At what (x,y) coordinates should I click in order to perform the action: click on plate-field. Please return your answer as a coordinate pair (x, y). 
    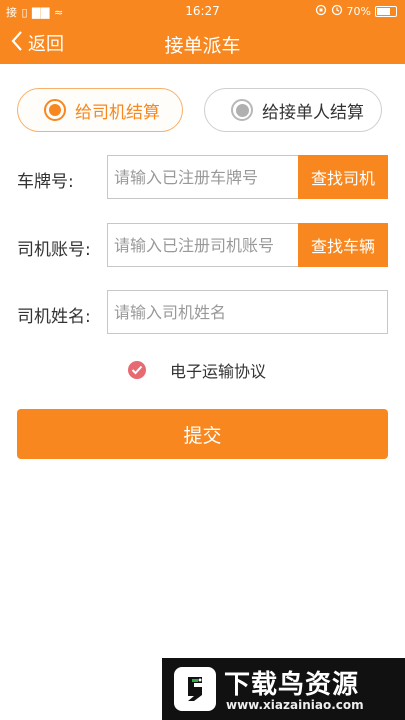
    Looking at the image, I should click on (203, 177).